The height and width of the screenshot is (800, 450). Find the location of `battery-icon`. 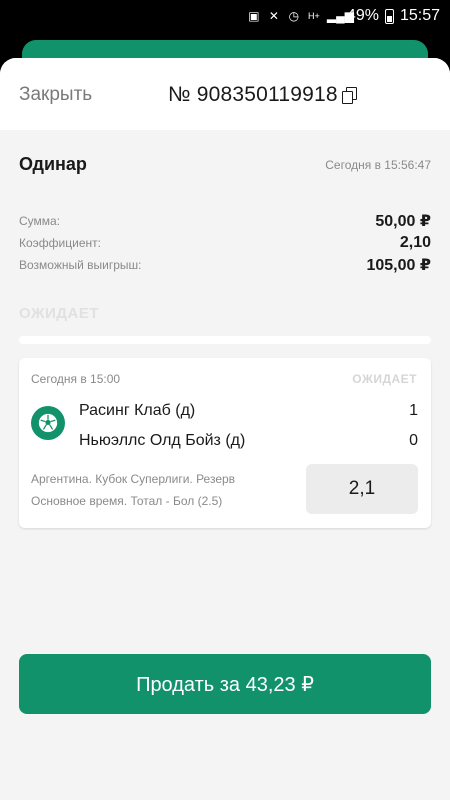

battery-icon is located at coordinates (389, 16).